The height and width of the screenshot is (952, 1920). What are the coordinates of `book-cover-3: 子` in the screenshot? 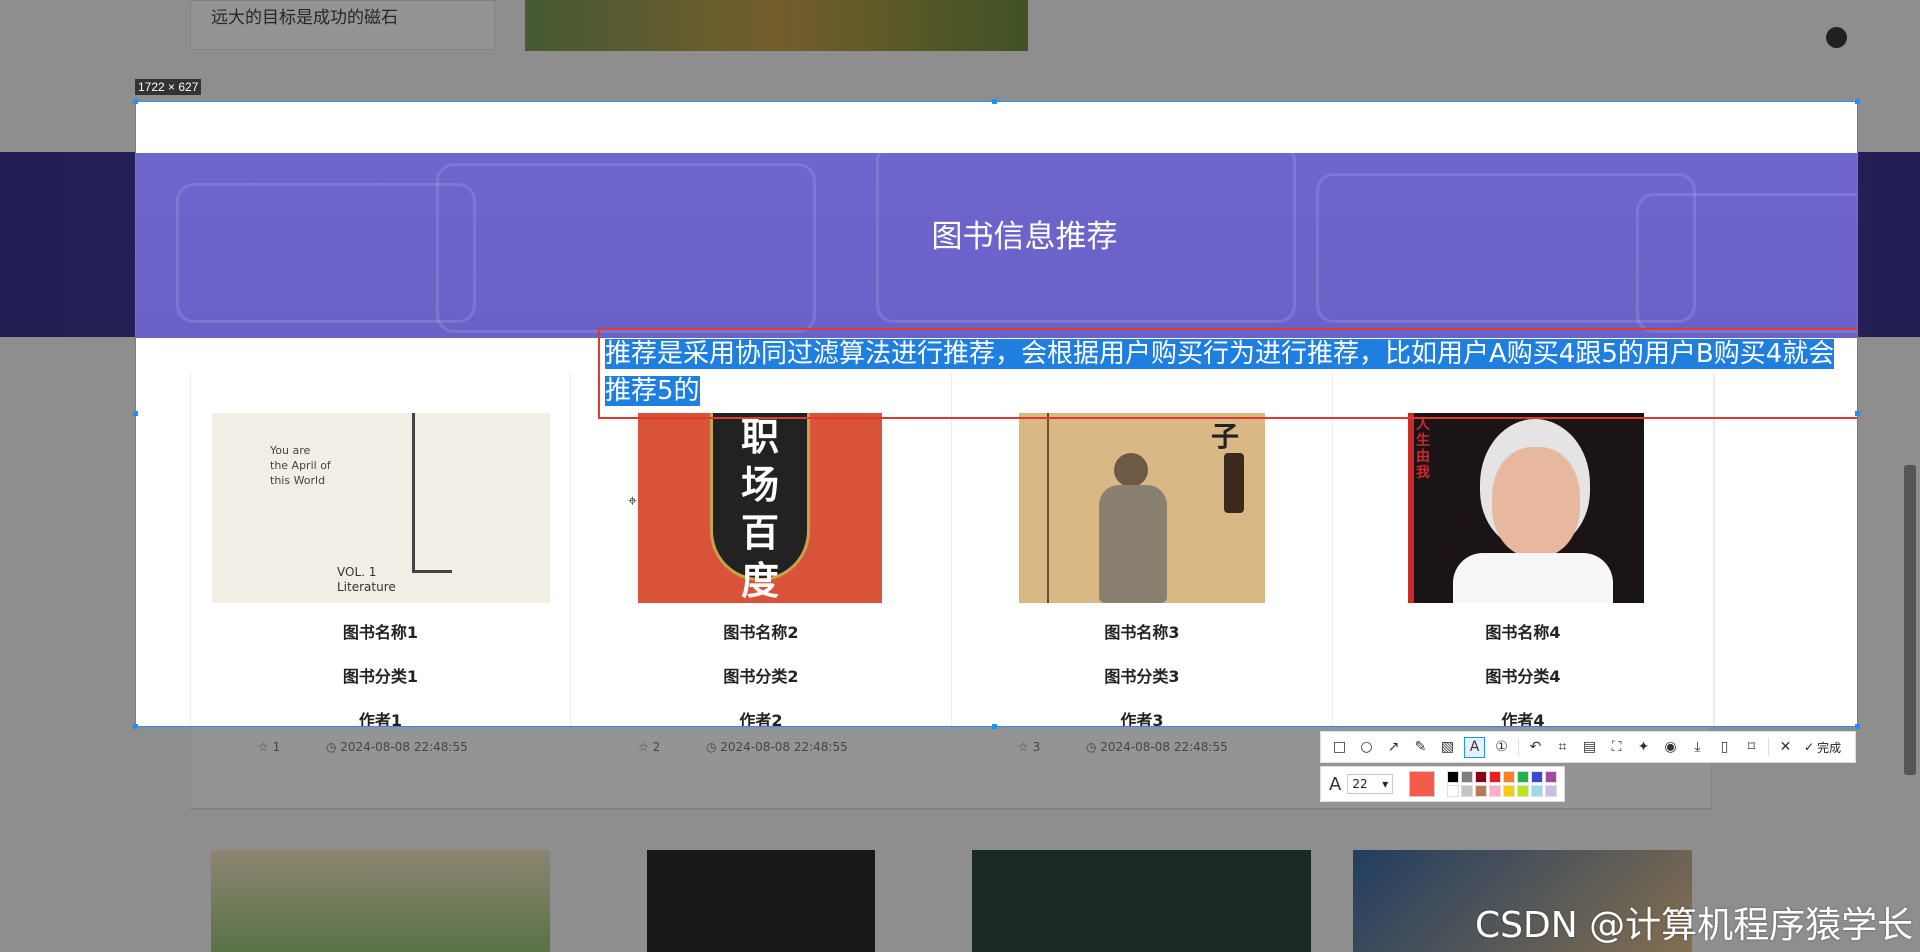 It's located at (1142, 508).